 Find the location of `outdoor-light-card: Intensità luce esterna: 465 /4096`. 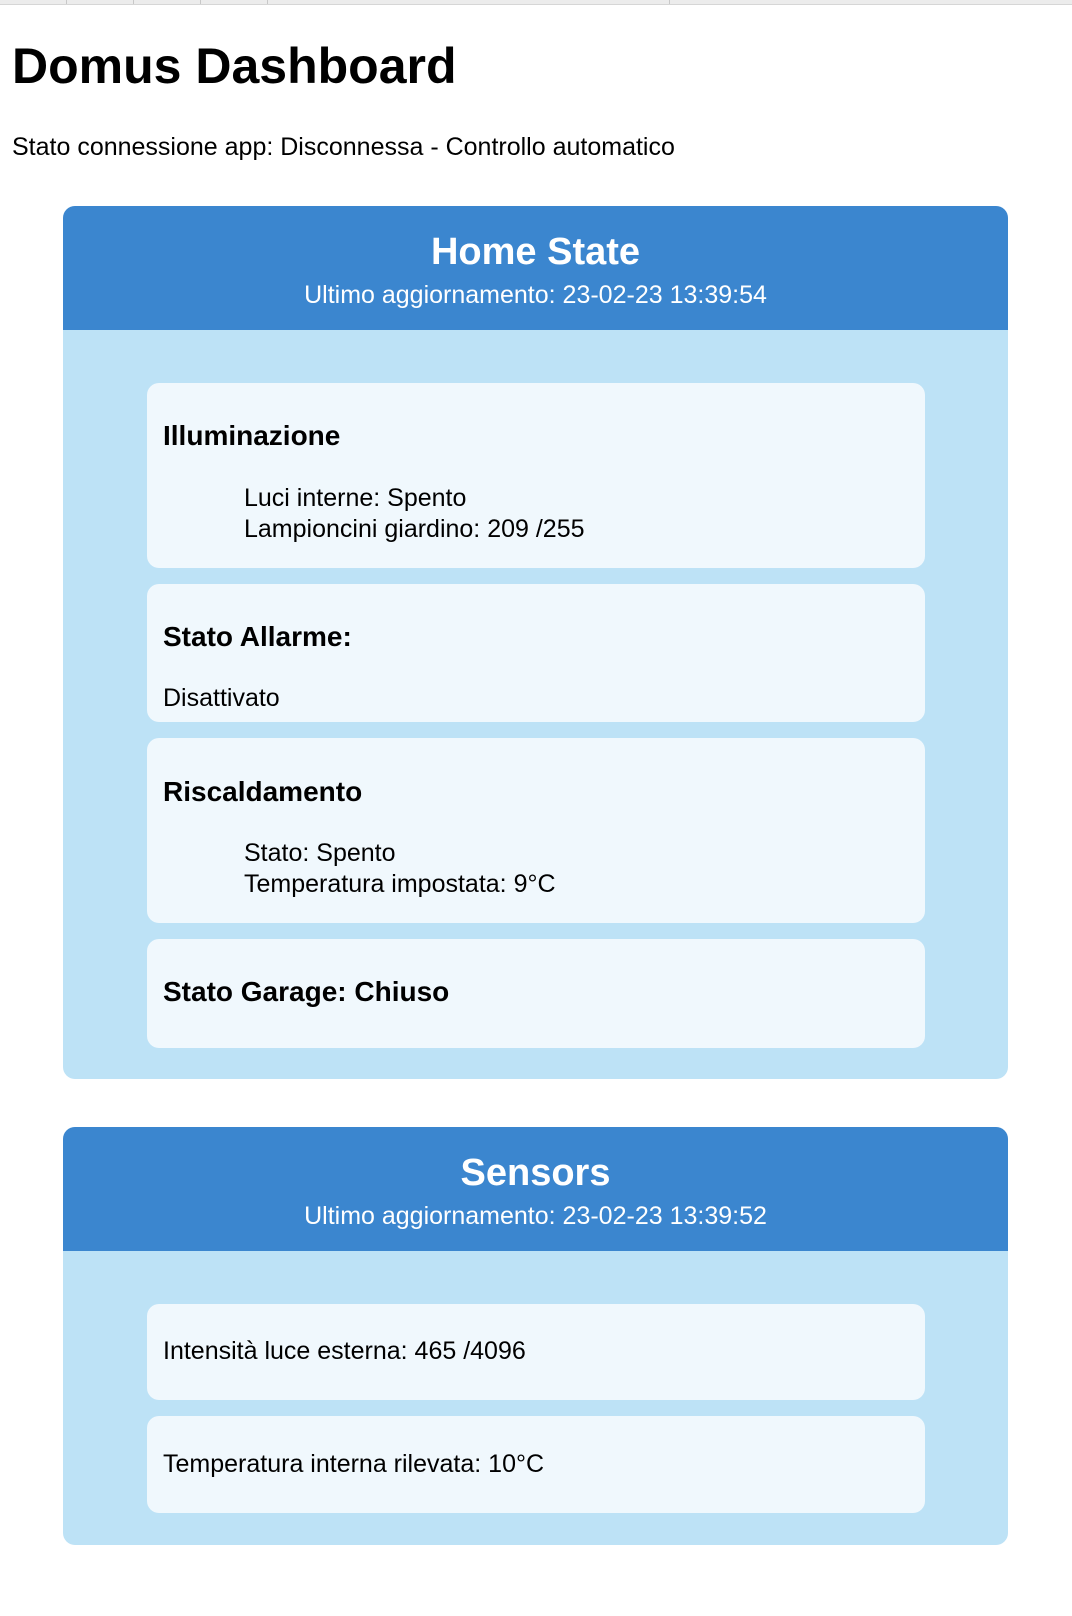

outdoor-light-card: Intensità luce esterna: 465 /4096 is located at coordinates (536, 1352).